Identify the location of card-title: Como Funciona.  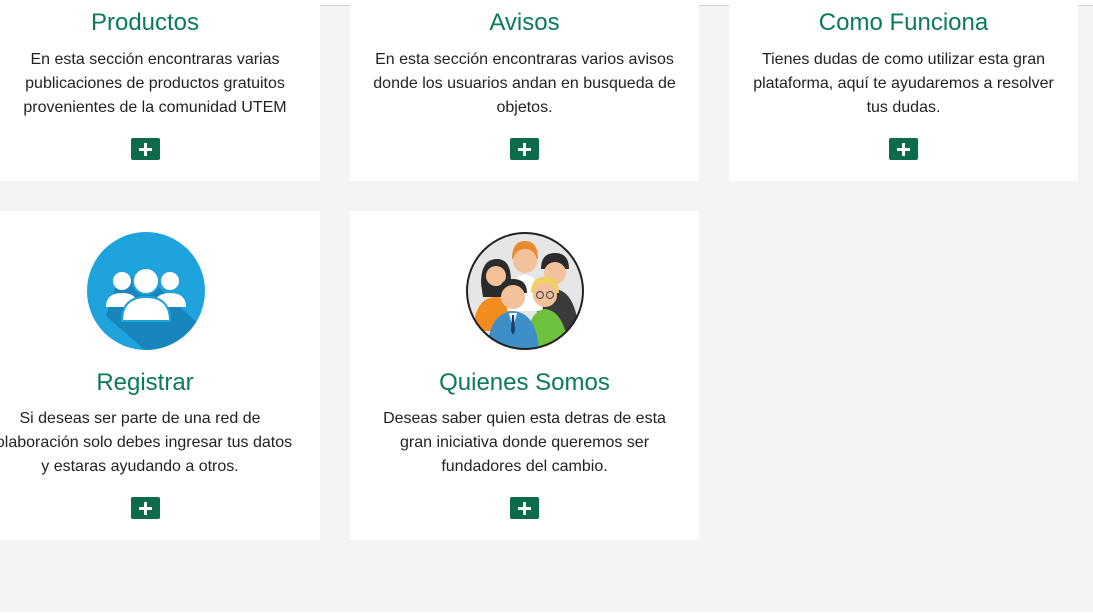
(903, 22).